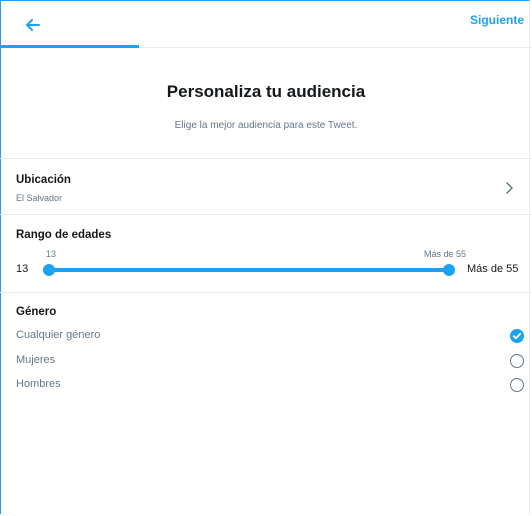 The width and height of the screenshot is (532, 516). Describe the element at coordinates (249, 270) in the screenshot. I see `age-range-slider` at that location.